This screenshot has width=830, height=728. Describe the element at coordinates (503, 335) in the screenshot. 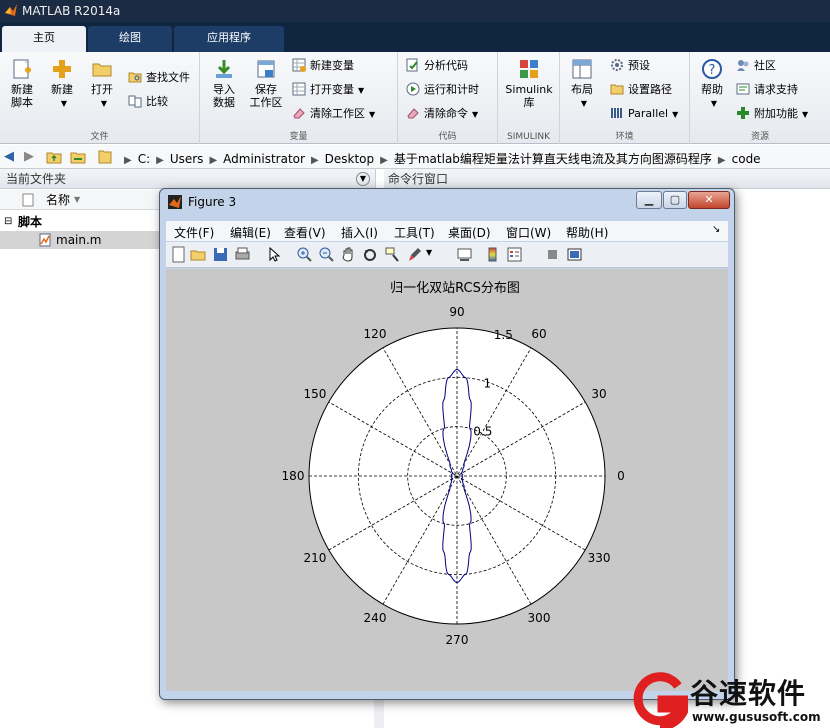

I see `radius-tick-label: 1.5` at that location.